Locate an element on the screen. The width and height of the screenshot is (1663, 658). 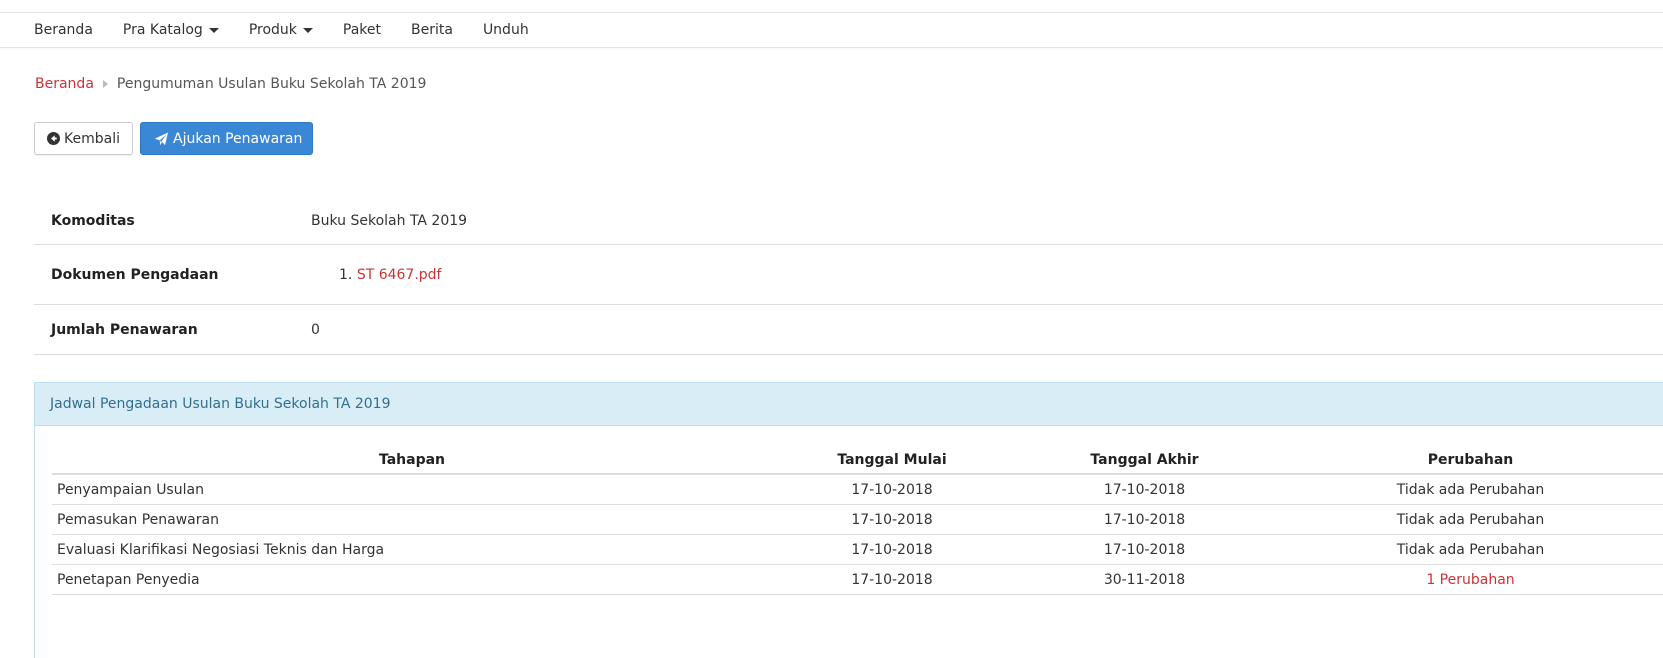
nav-label: Unduh is located at coordinates (505, 30).